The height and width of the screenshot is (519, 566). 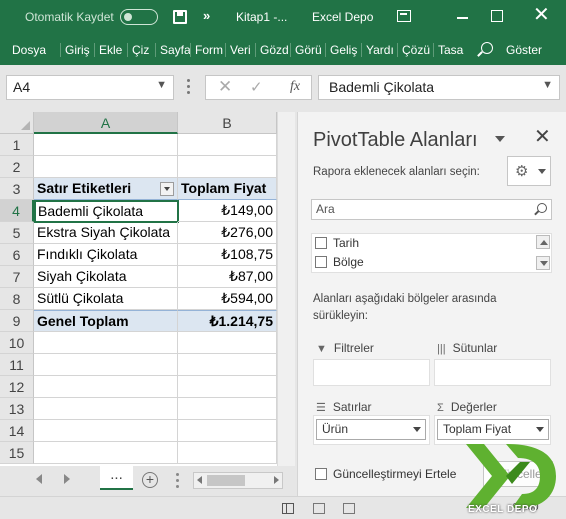 I want to click on normal-view-icon, so click(x=288, y=508).